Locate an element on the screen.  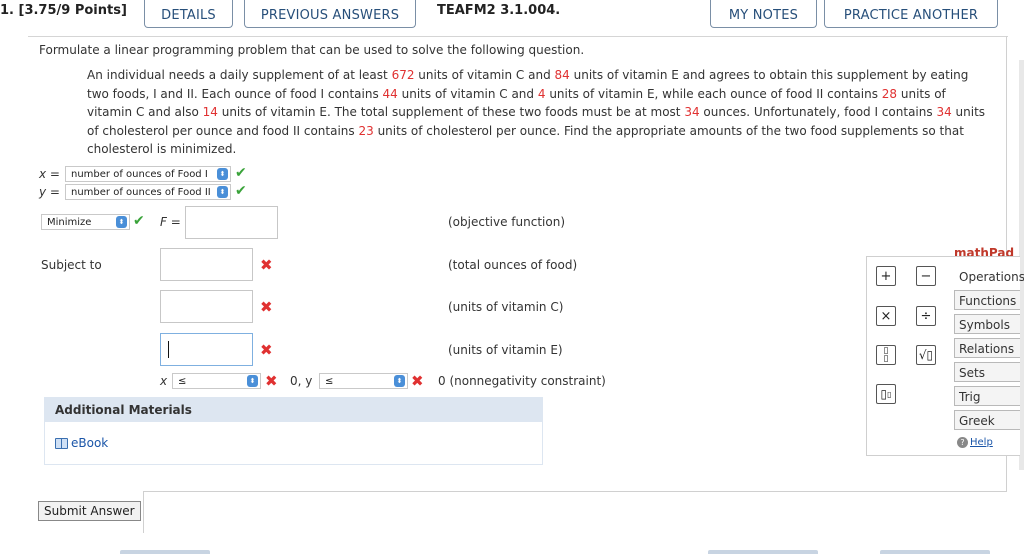
mathpad-tab-functions: Functions is located at coordinates (987, 300).